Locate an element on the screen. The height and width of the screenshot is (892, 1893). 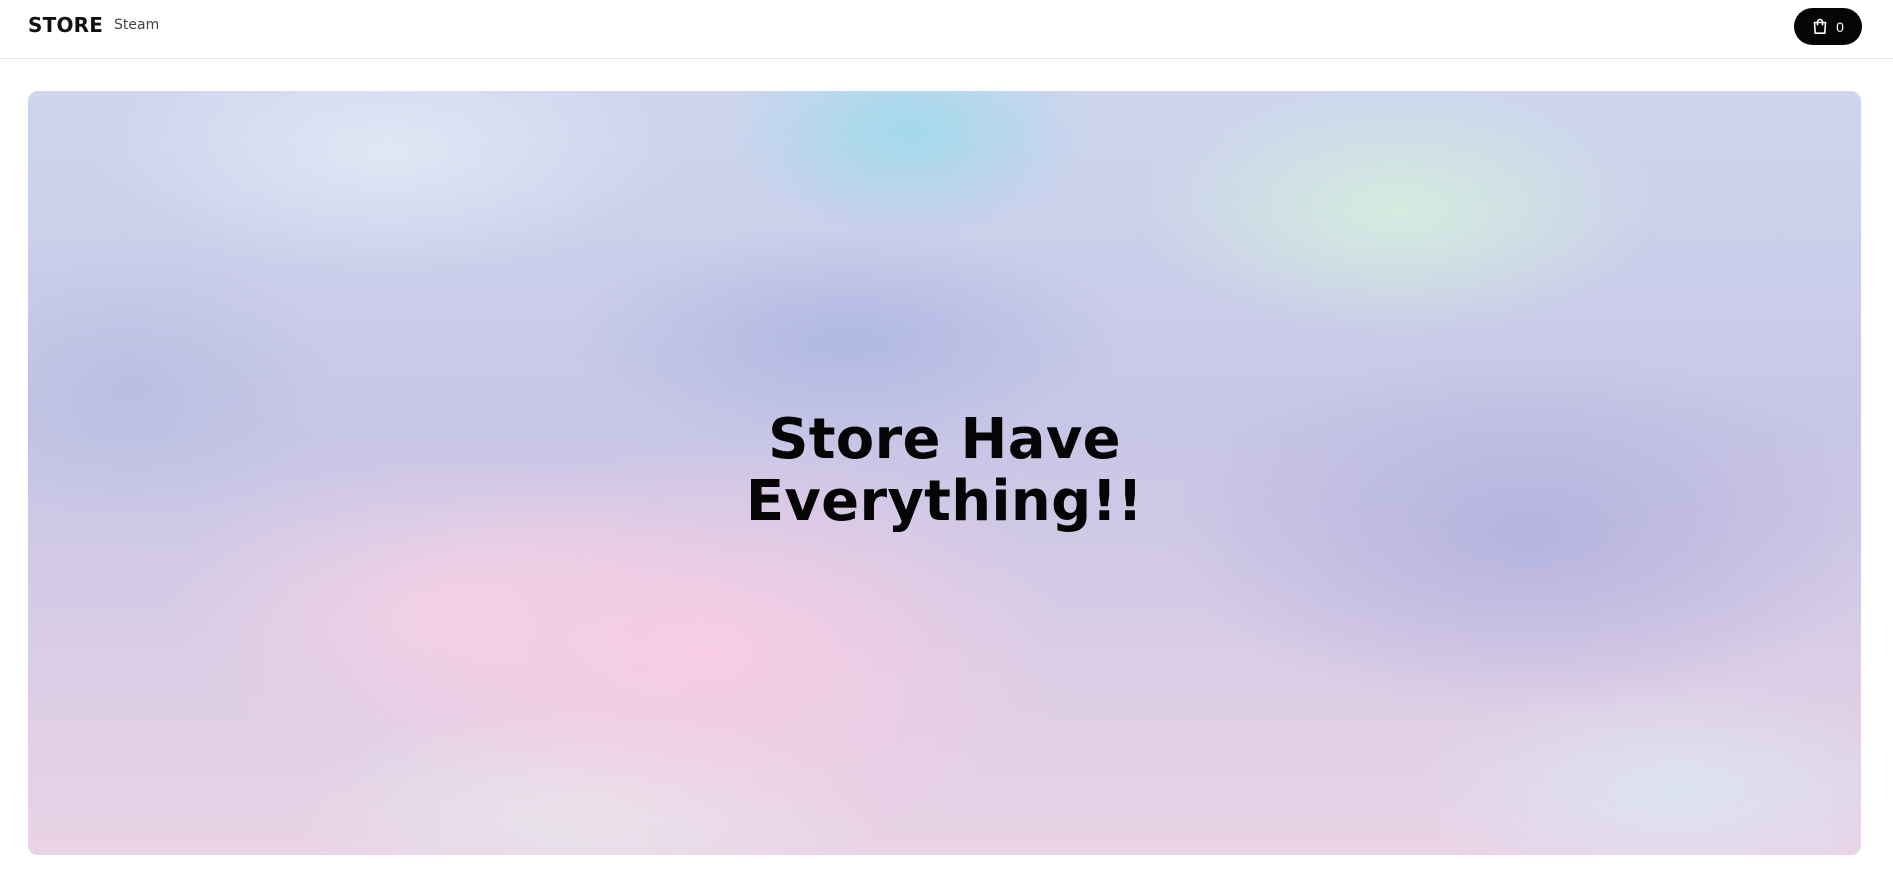
cart-count: 0 is located at coordinates (1840, 26).